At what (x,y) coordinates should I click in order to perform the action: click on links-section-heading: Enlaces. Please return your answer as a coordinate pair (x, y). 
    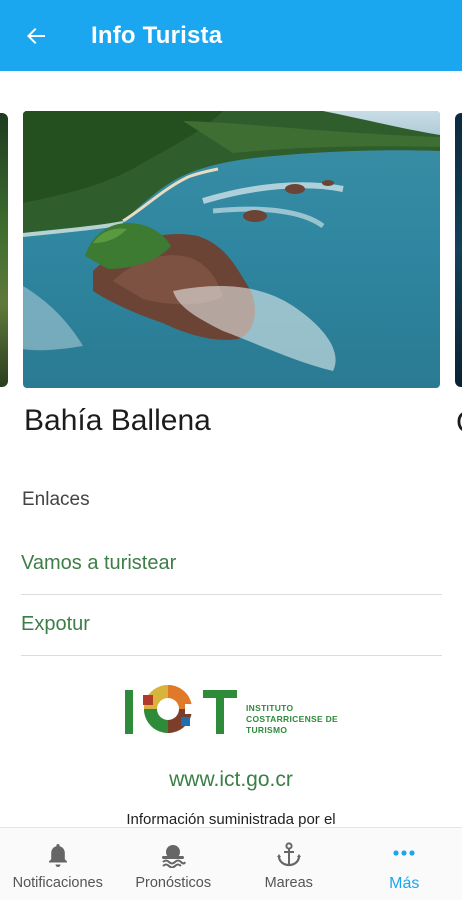
    Looking at the image, I should click on (56, 499).